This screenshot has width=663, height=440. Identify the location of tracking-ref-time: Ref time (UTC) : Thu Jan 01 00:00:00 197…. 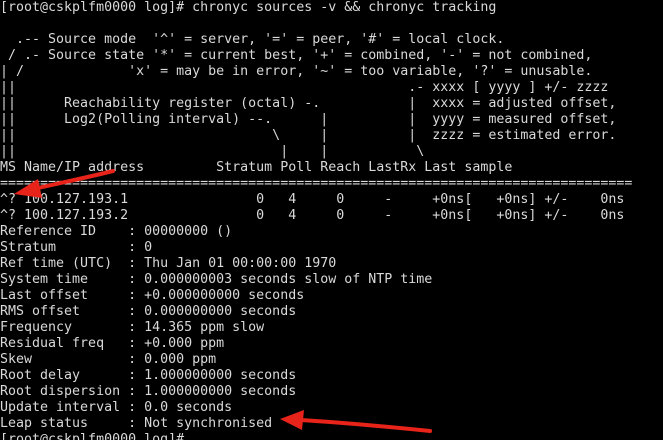
(168, 263).